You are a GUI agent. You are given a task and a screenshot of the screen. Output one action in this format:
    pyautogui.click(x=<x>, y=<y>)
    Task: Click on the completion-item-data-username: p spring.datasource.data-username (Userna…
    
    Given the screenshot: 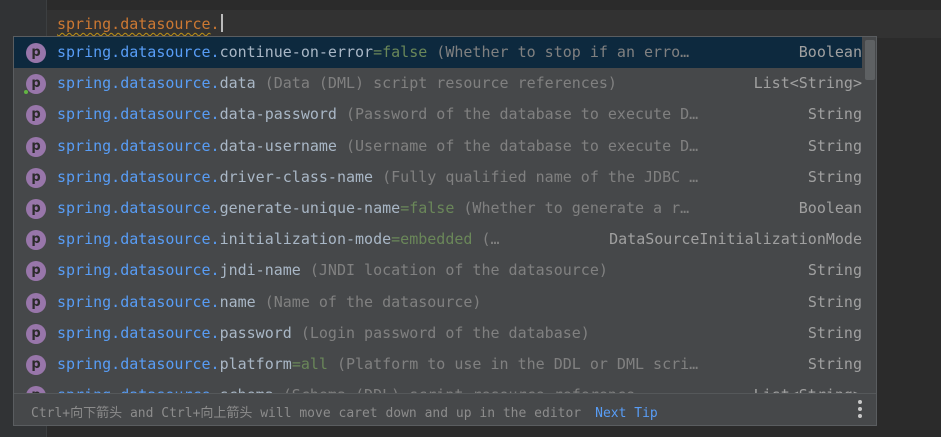 What is the action you would take?
    pyautogui.click(x=438, y=146)
    